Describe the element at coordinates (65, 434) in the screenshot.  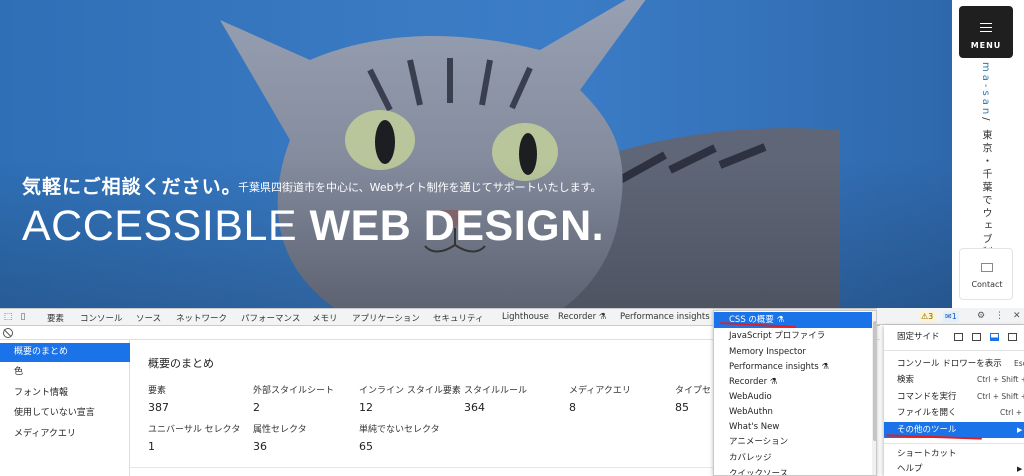
I see `nav-item-media-queries: メディアクエリ` at that location.